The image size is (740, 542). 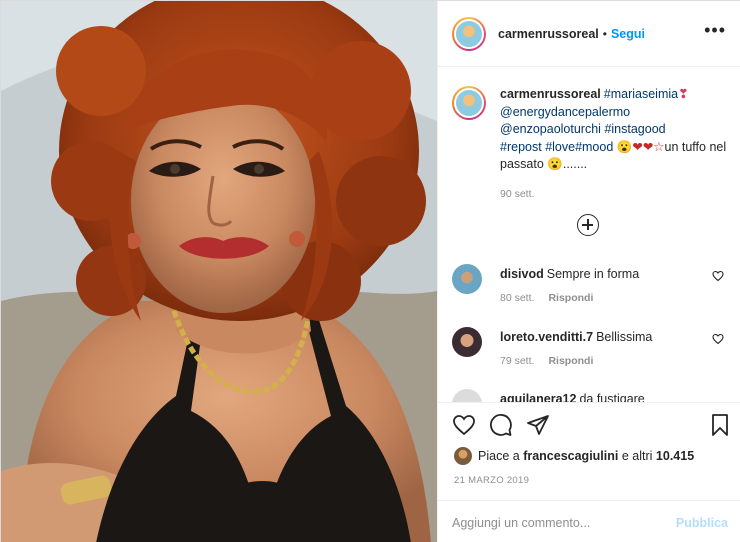 What do you see at coordinates (612, 397) in the screenshot?
I see `comment-body: da fustigare` at bounding box center [612, 397].